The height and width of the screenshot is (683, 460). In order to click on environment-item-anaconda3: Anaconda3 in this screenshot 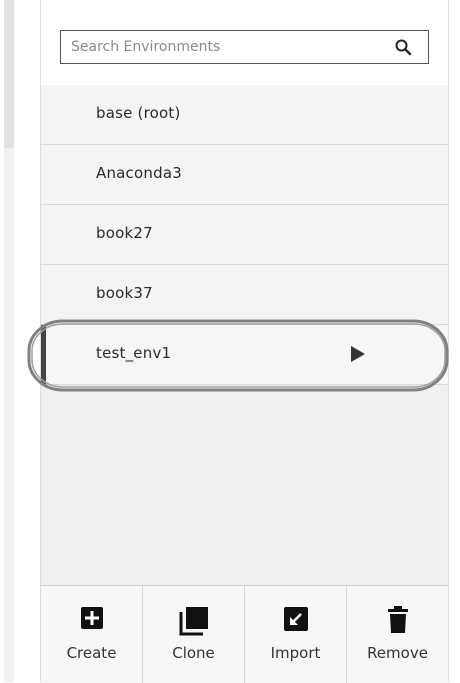, I will do `click(244, 175)`.